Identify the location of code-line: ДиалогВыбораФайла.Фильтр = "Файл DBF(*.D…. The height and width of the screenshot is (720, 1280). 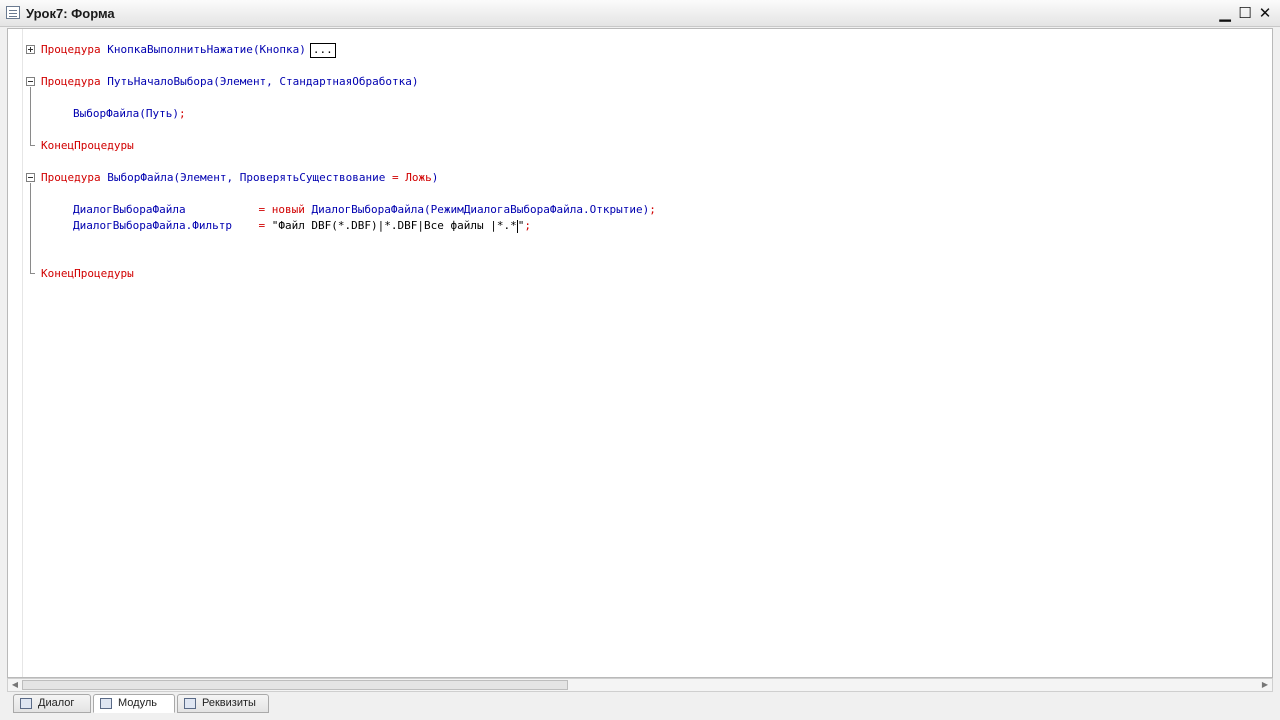
(269, 226).